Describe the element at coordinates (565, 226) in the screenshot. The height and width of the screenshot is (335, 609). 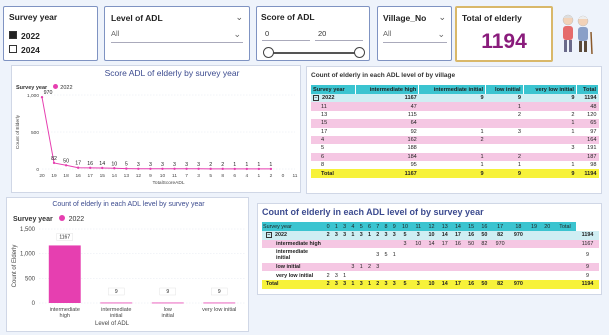
I see `column-header: Total` at that location.